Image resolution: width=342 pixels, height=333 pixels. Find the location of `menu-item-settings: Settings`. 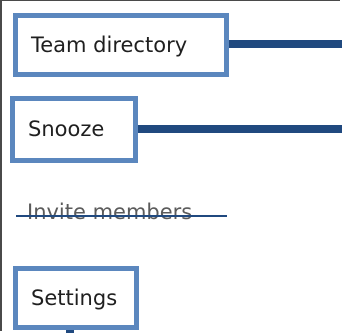

menu-item-settings: Settings is located at coordinates (76, 298).